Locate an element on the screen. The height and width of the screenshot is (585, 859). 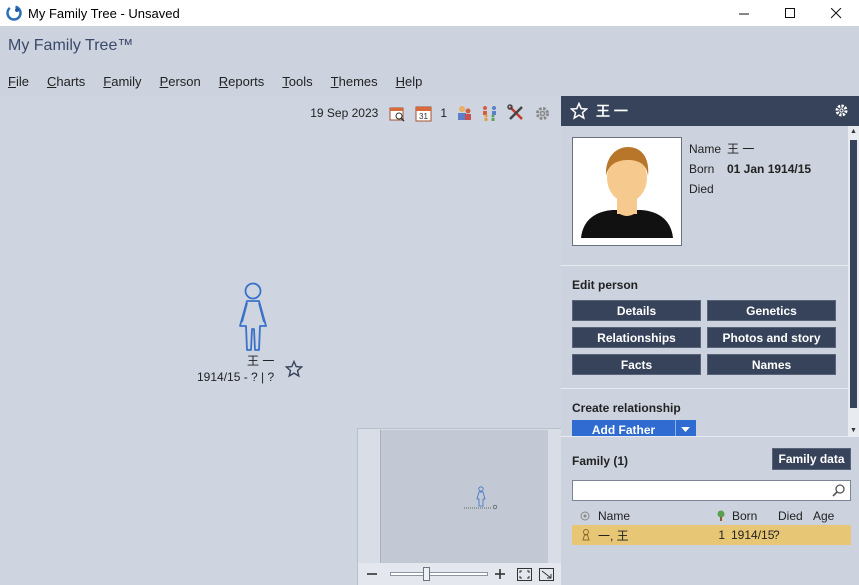
minimap is located at coordinates (459, 506).